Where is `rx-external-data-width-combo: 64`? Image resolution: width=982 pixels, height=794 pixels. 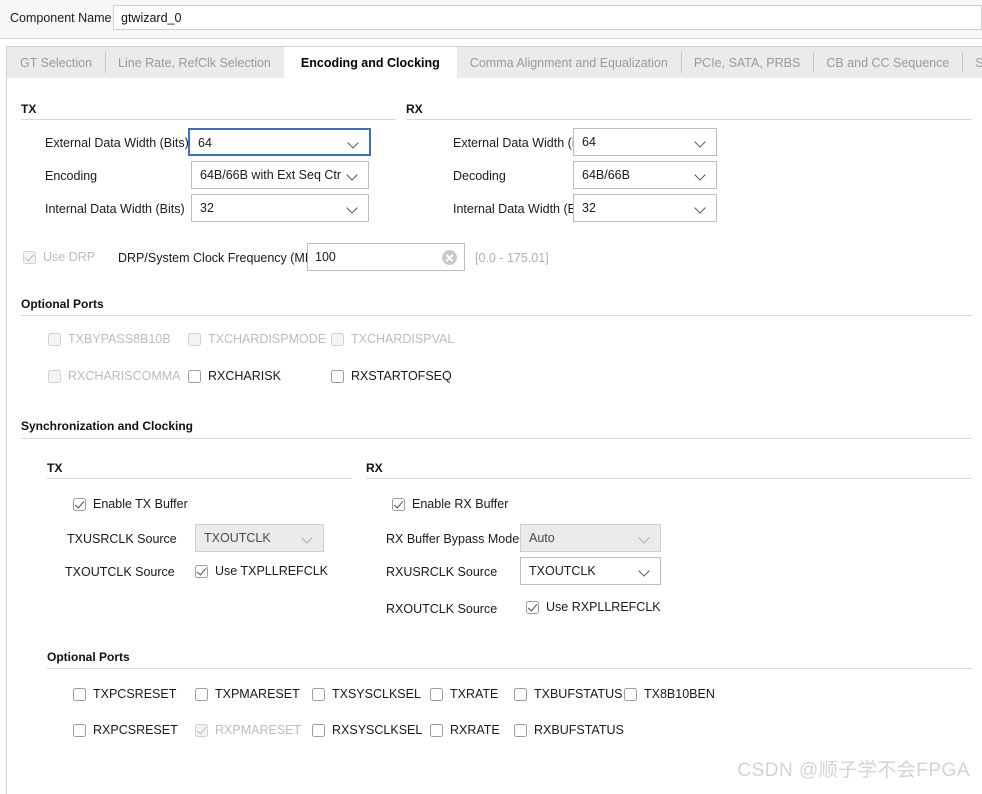 rx-external-data-width-combo: 64 is located at coordinates (645, 142).